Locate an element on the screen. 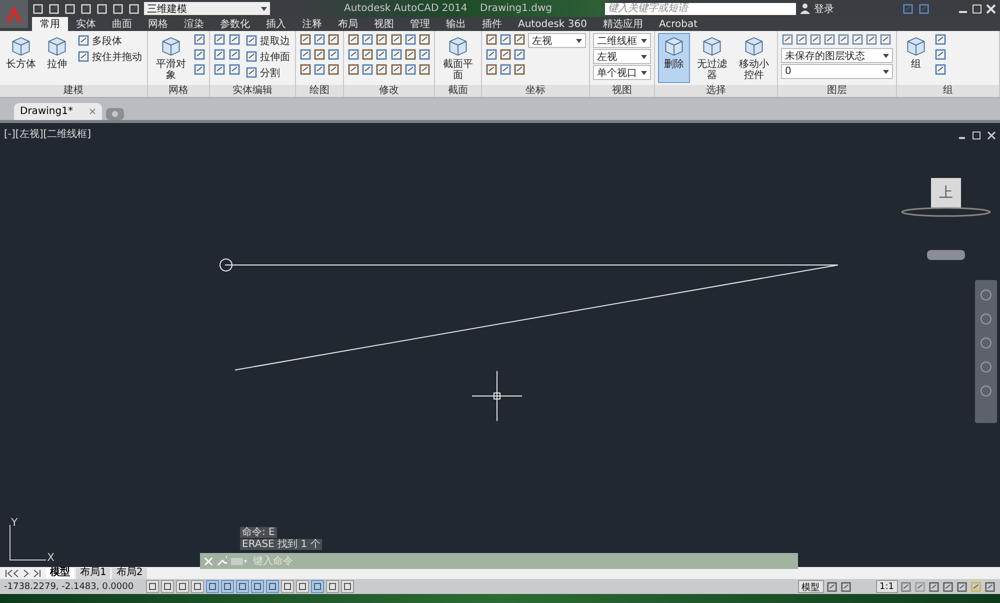 Image resolution: width=1000 pixels, height=603 pixels. ribbon-tool-button: 多段体 is located at coordinates (109, 40).